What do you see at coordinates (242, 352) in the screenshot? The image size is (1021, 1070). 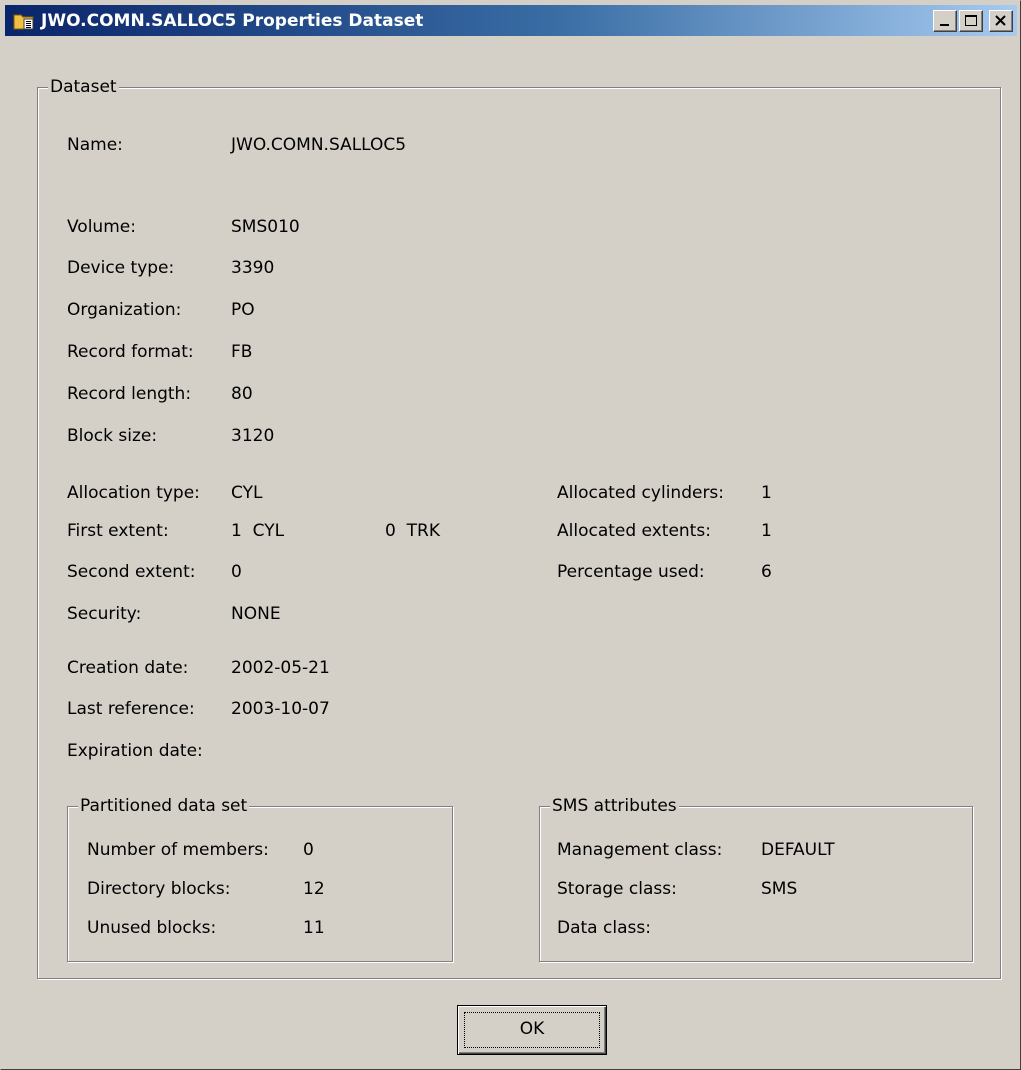 I see `record-format-value: FB` at bounding box center [242, 352].